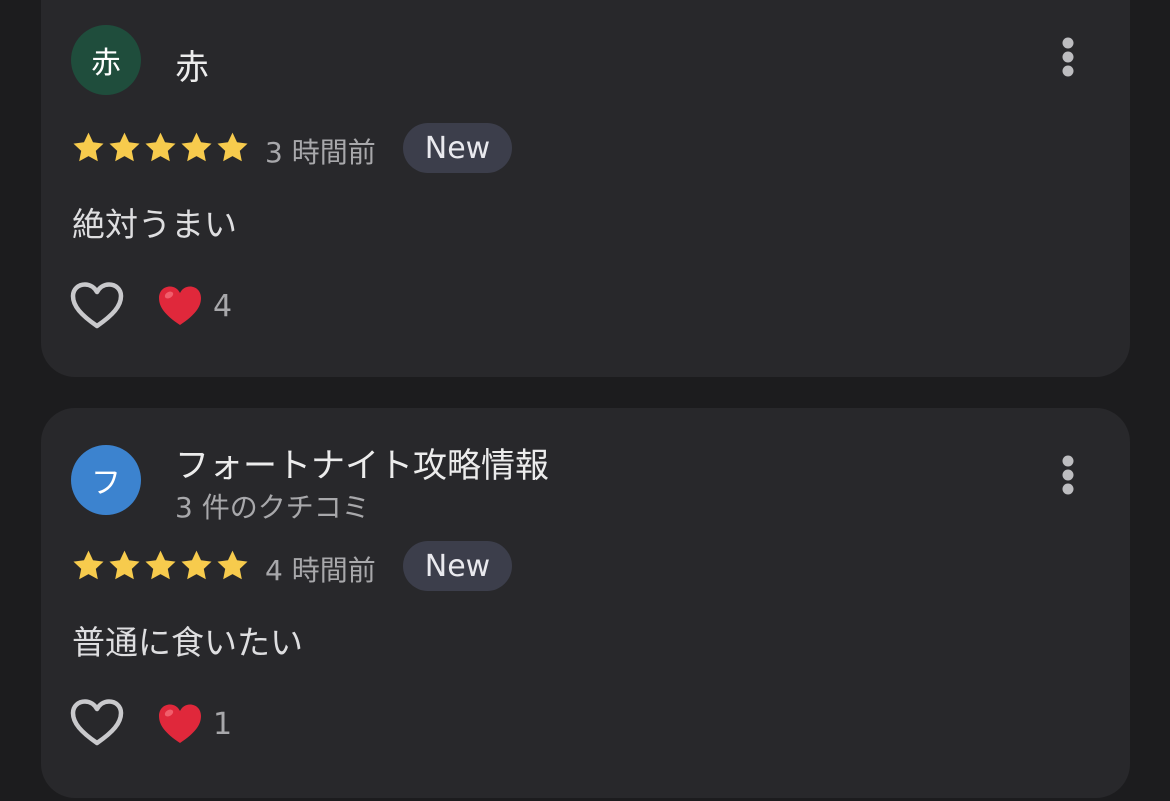 The height and width of the screenshot is (801, 1170). What do you see at coordinates (154, 224) in the screenshot?
I see `review-text: 絶対うまい` at bounding box center [154, 224].